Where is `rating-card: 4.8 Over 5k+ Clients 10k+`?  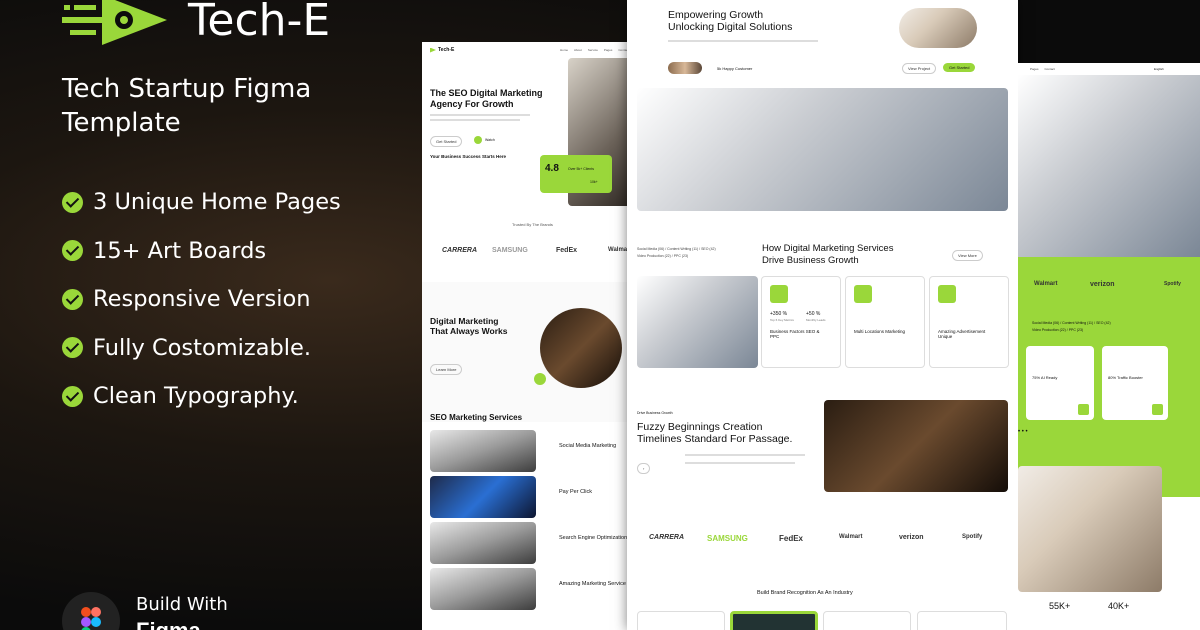
rating-card: 4.8 Over 5k+ Clients 10k+ is located at coordinates (576, 174).